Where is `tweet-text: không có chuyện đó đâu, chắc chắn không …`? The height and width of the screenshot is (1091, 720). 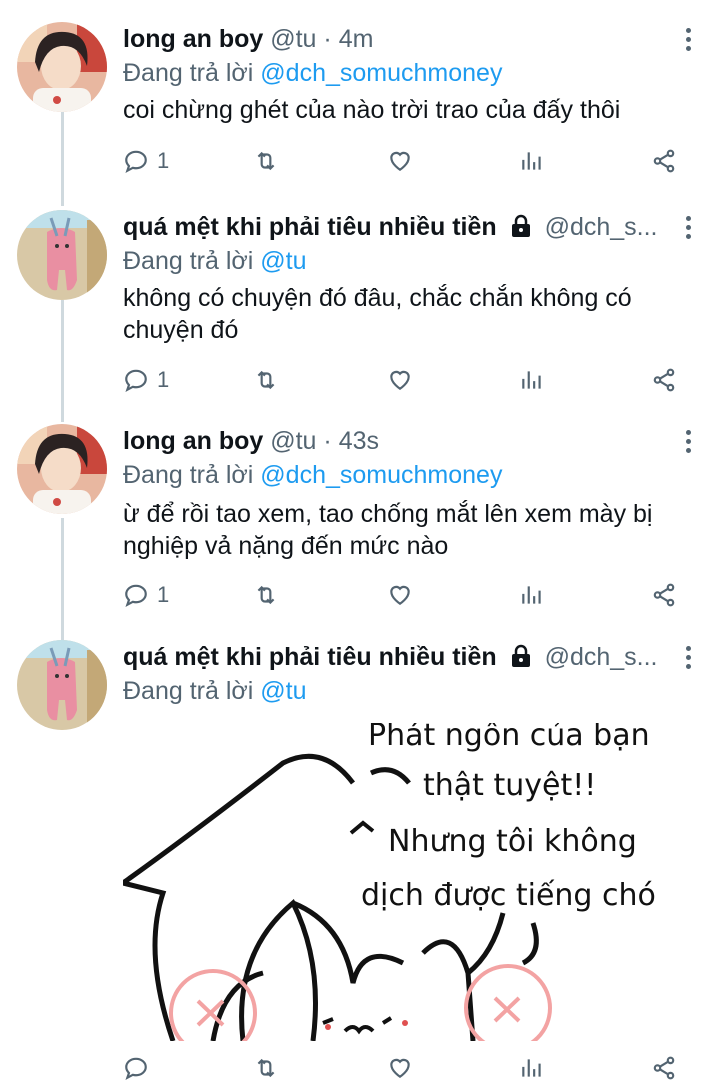
tweet-text: không có chuyện đó đâu, chắc chắn không … is located at coordinates (377, 314).